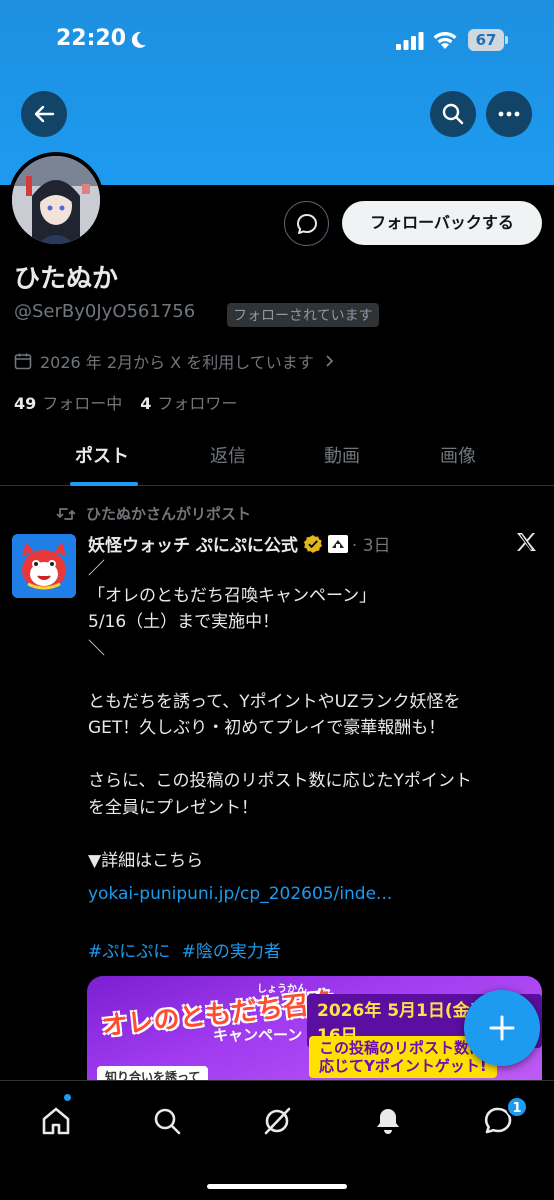 This screenshot has width=554, height=1200. I want to click on status-bar: 22:20 67, so click(277, 40).